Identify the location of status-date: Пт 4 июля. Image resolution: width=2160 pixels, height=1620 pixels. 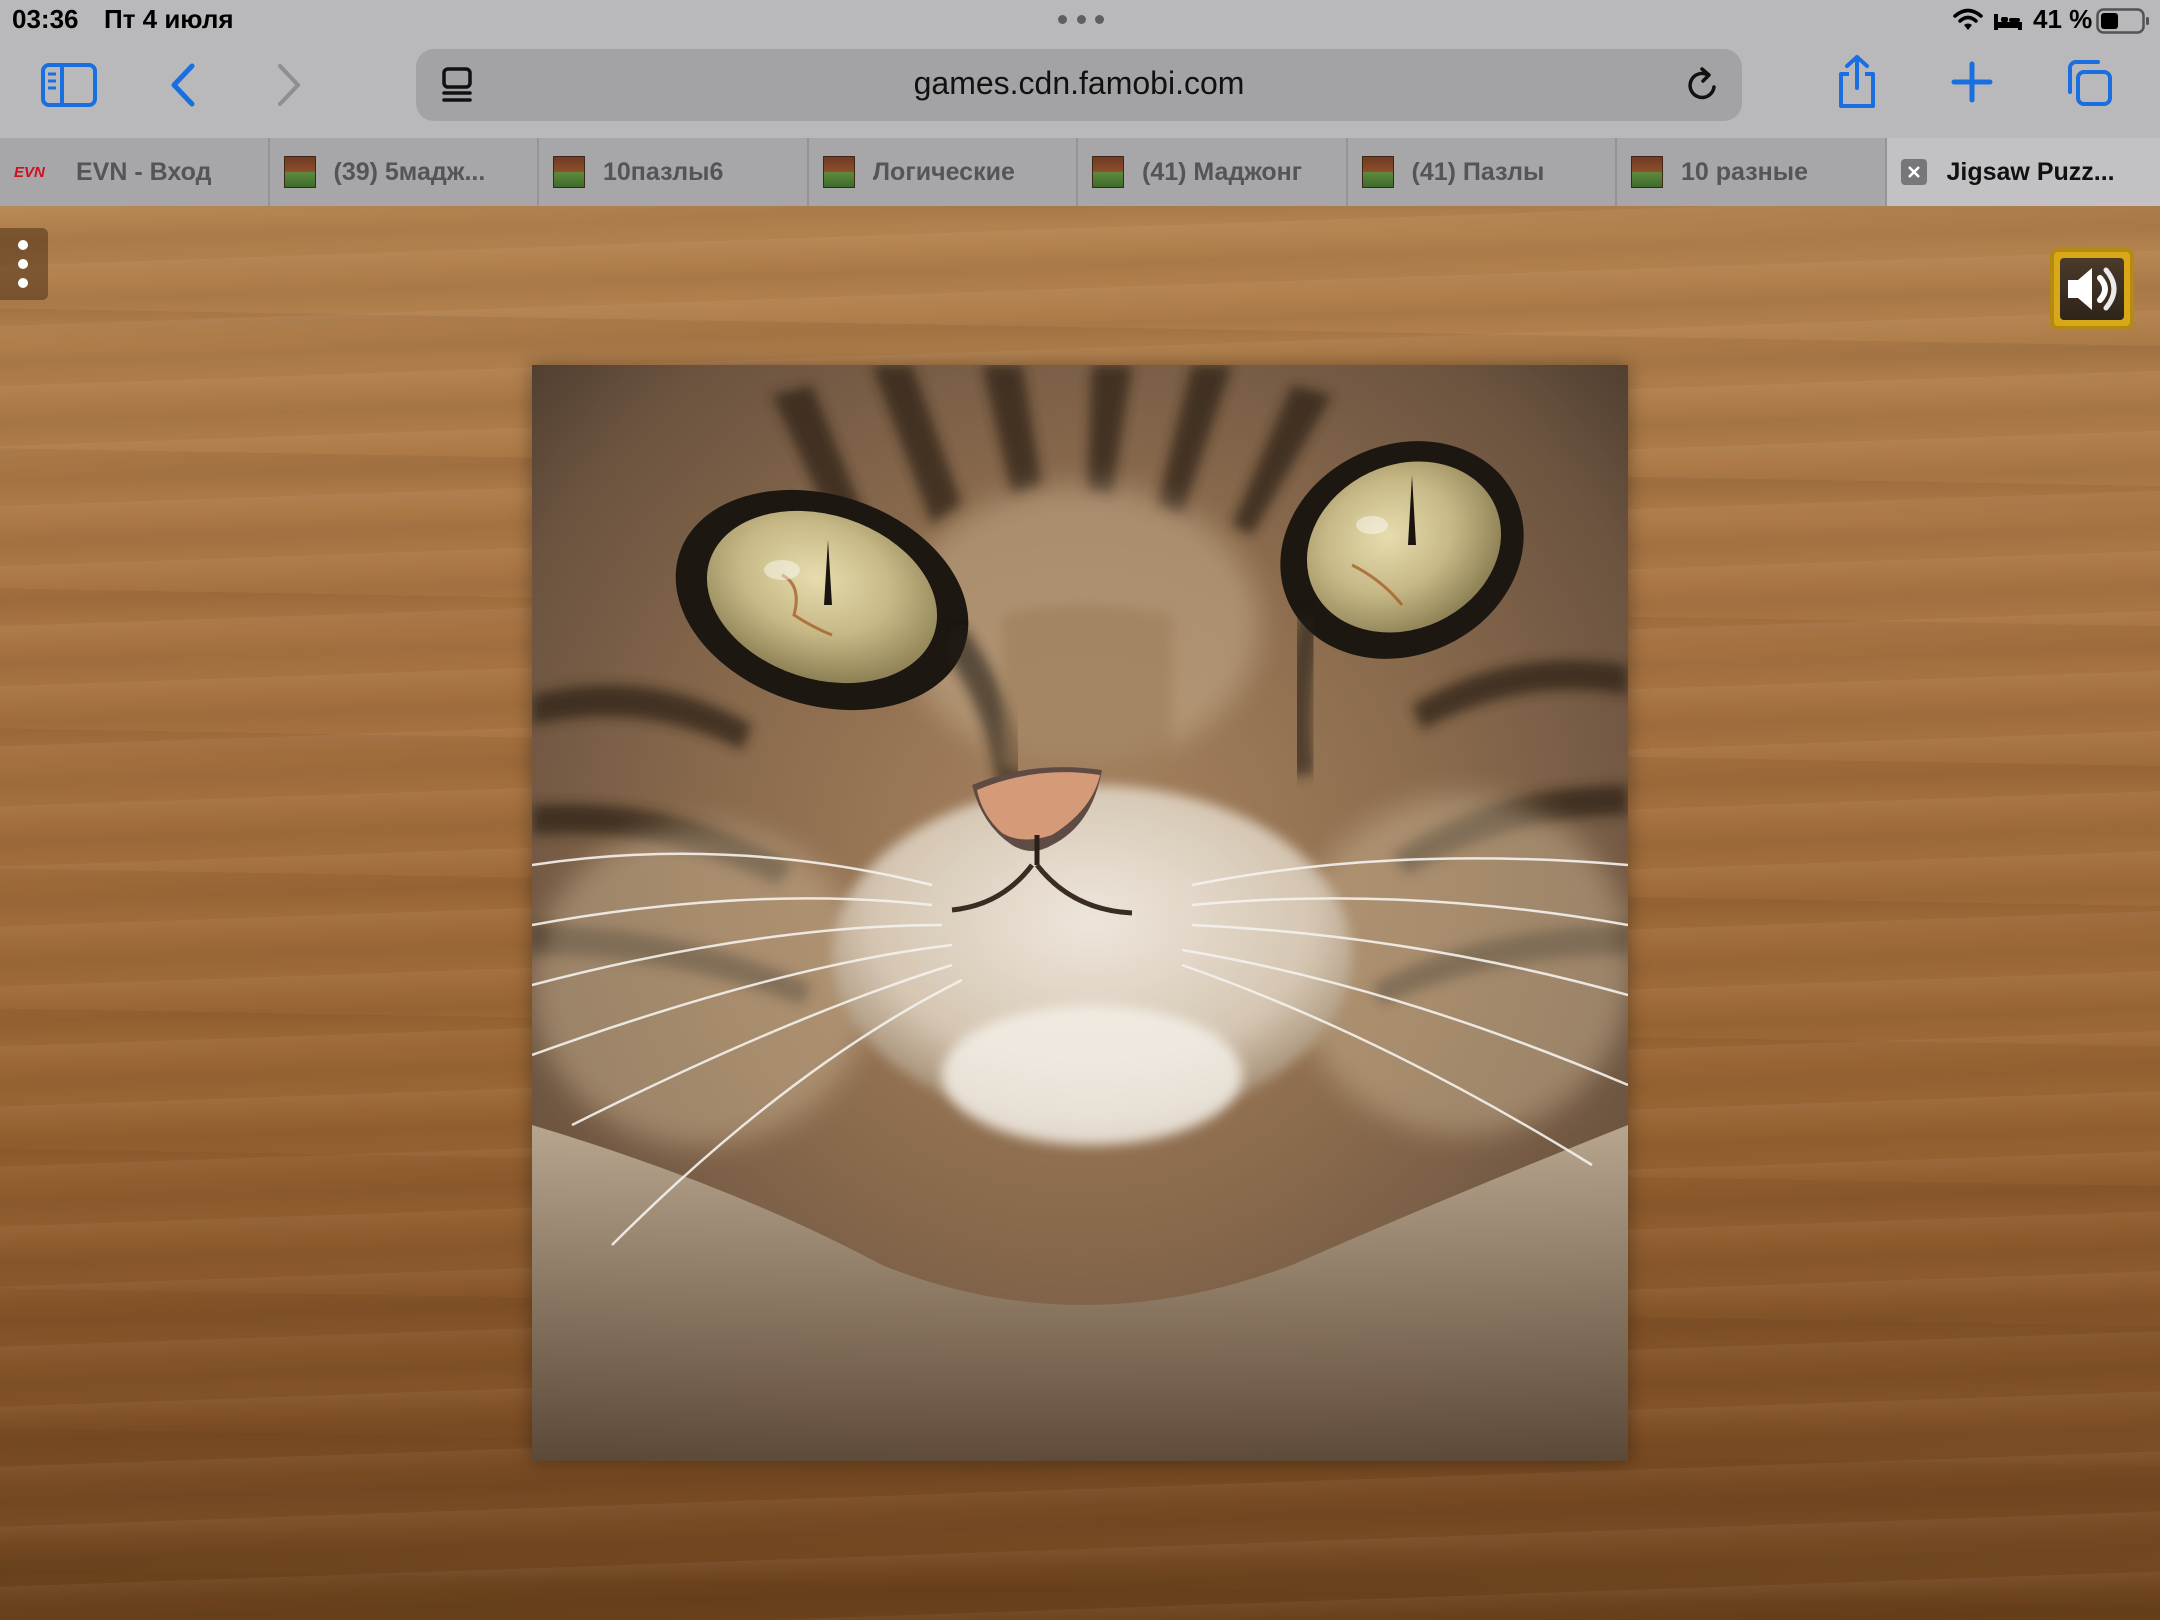
(169, 19).